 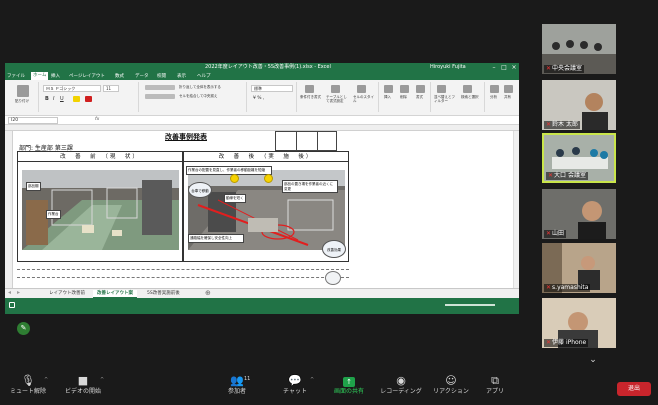 I want to click on font-color-icon, so click(x=88, y=99).